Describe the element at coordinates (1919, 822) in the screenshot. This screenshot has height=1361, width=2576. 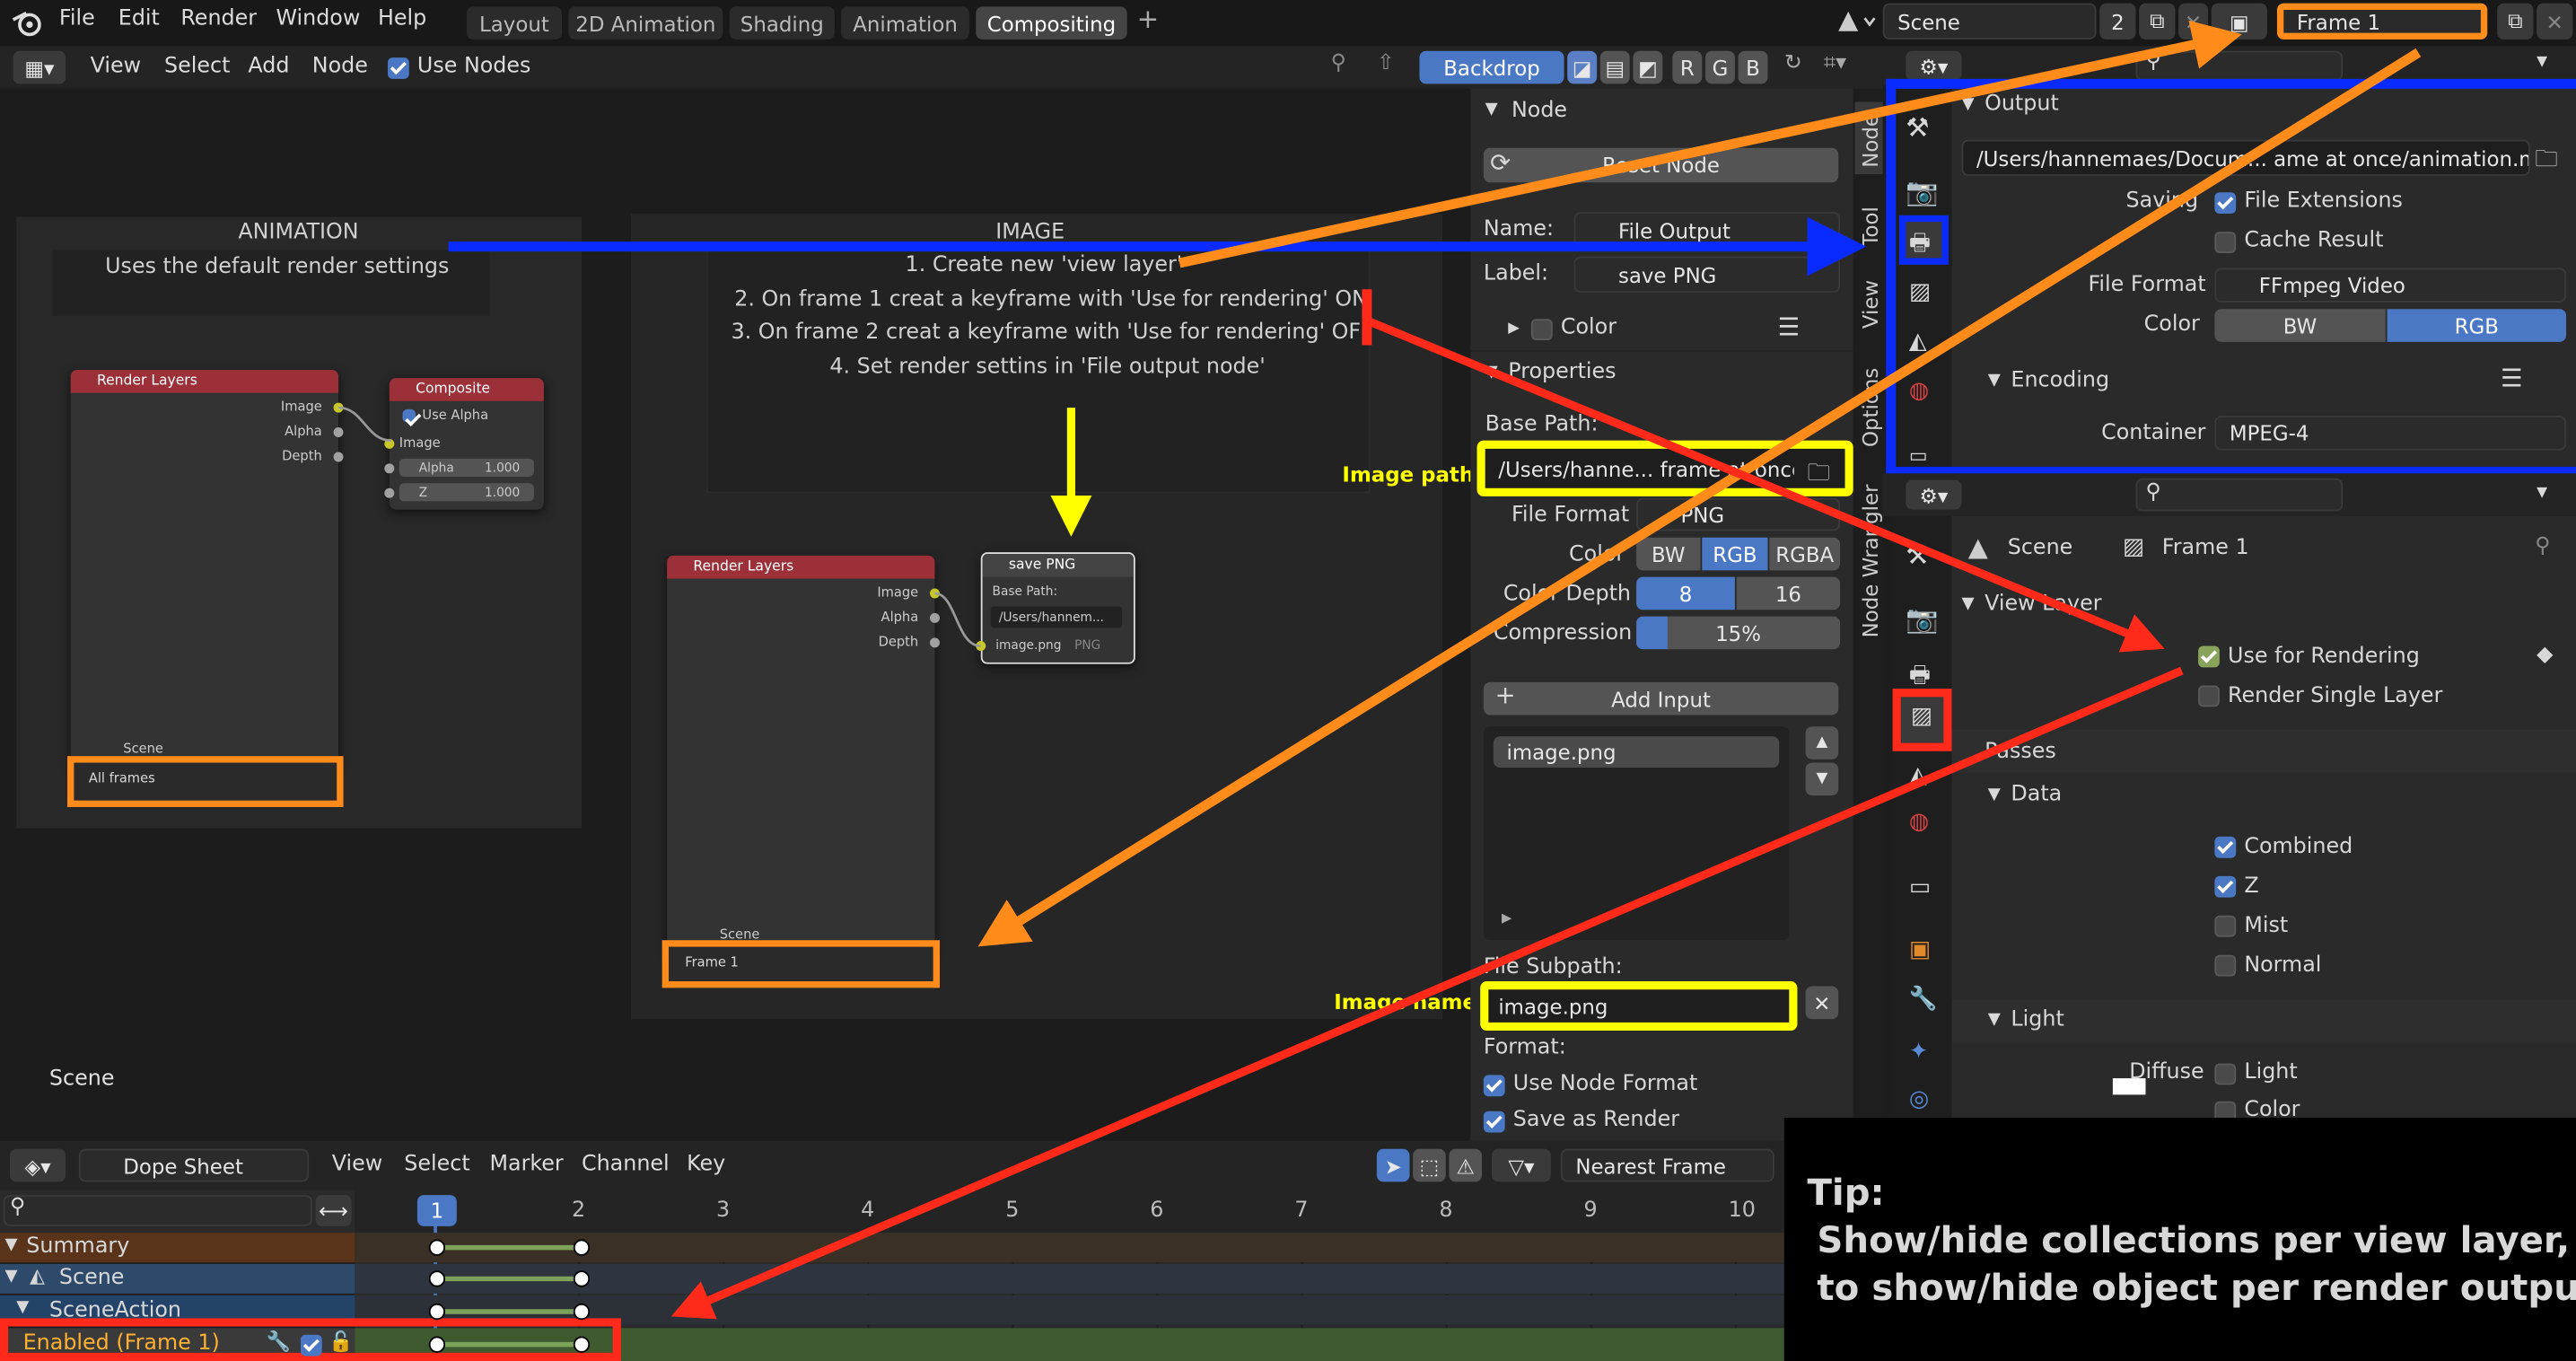
I see `b-tab-world-icon: ◍` at that location.